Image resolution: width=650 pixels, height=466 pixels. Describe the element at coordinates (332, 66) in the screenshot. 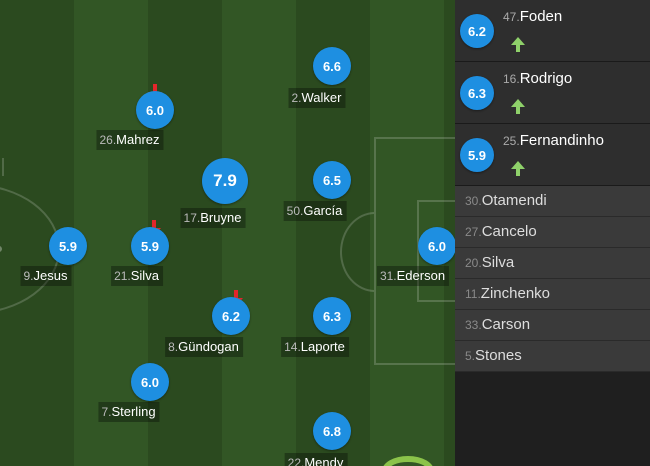

I see `player-rating: 6.6` at that location.